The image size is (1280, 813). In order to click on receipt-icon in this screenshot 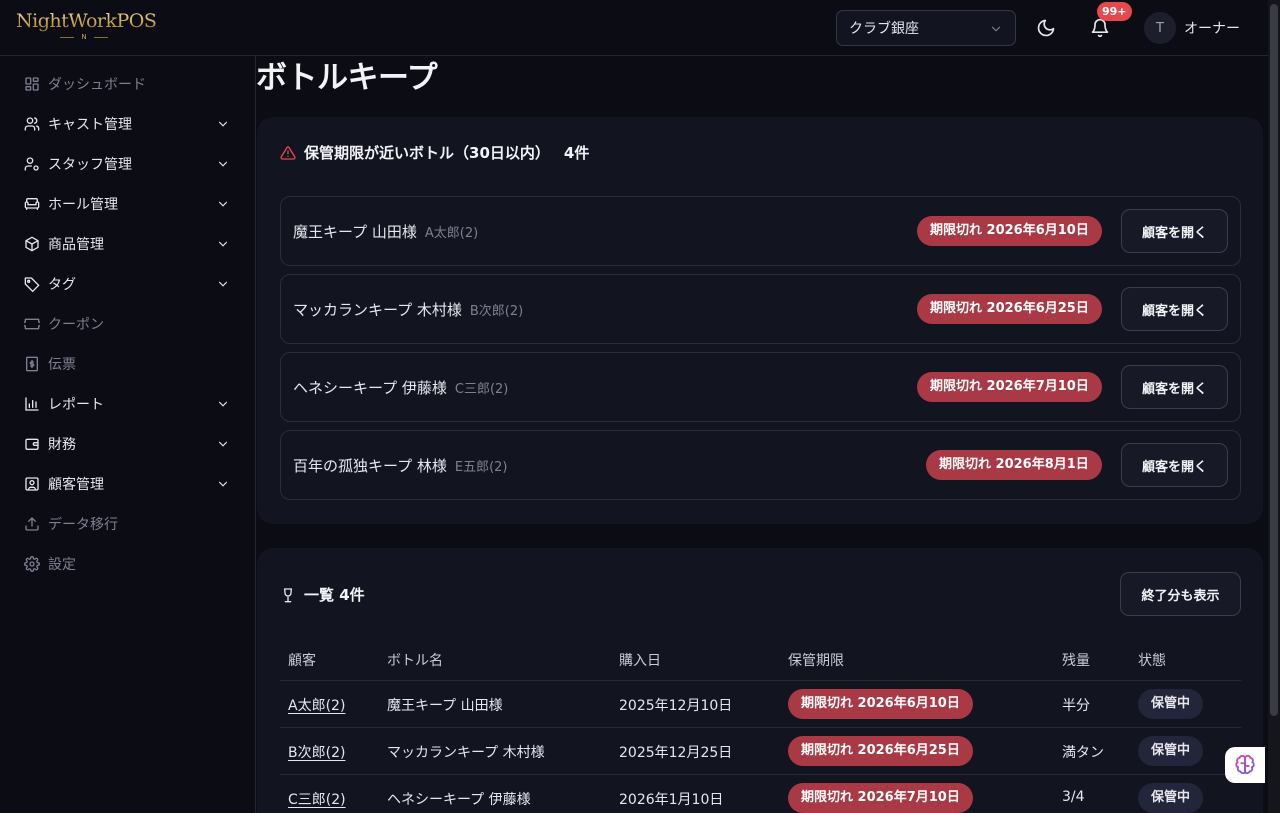, I will do `click(32, 364)`.